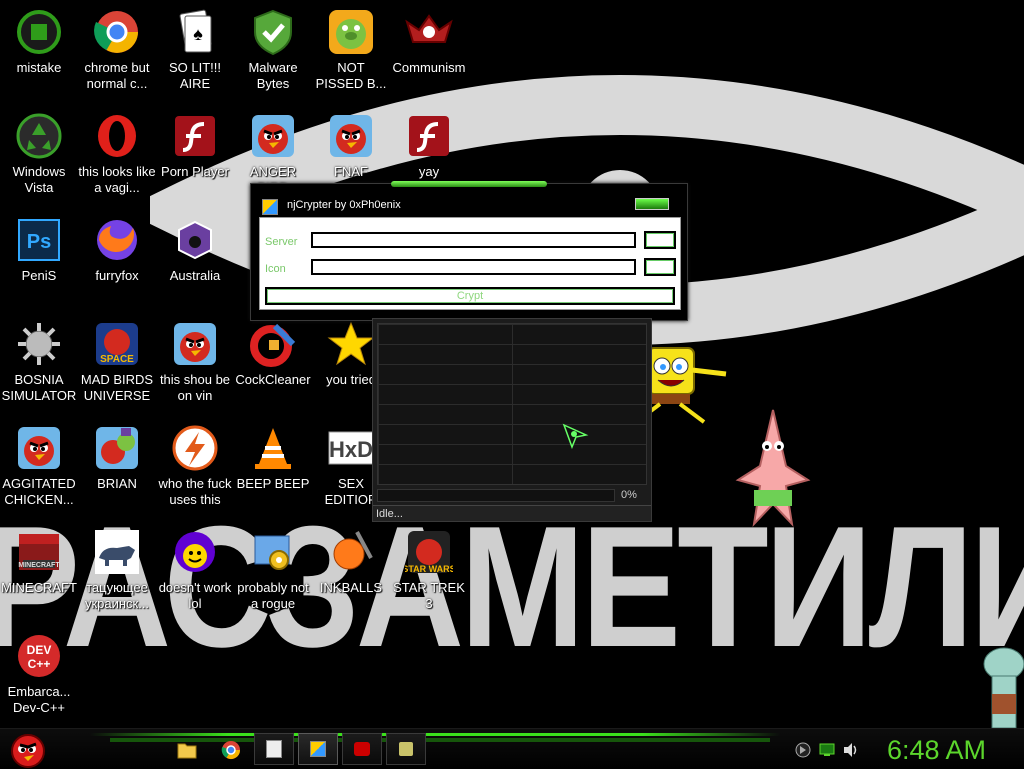 This screenshot has width=1024, height=769. What do you see at coordinates (195, 552) in the screenshot?
I see `yahoo-icon` at bounding box center [195, 552].